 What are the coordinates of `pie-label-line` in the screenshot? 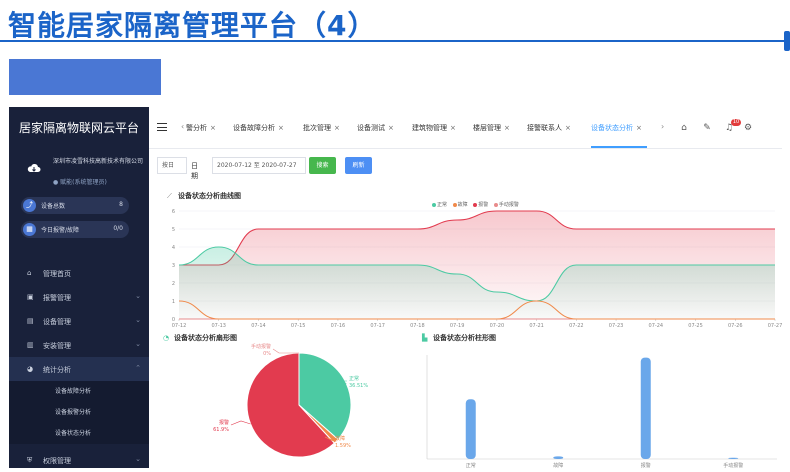 It's located at (240, 423).